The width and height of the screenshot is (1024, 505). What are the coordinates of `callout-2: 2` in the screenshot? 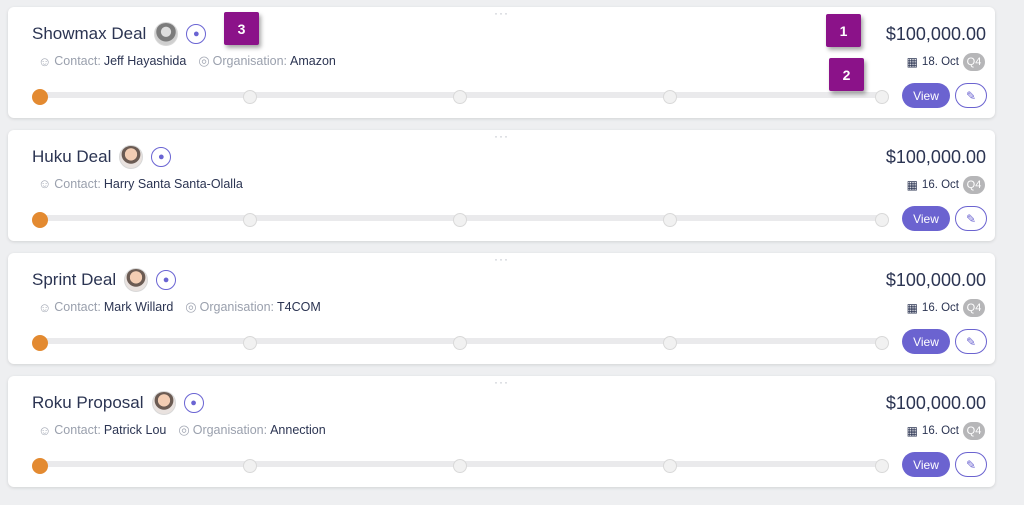 It's located at (846, 74).